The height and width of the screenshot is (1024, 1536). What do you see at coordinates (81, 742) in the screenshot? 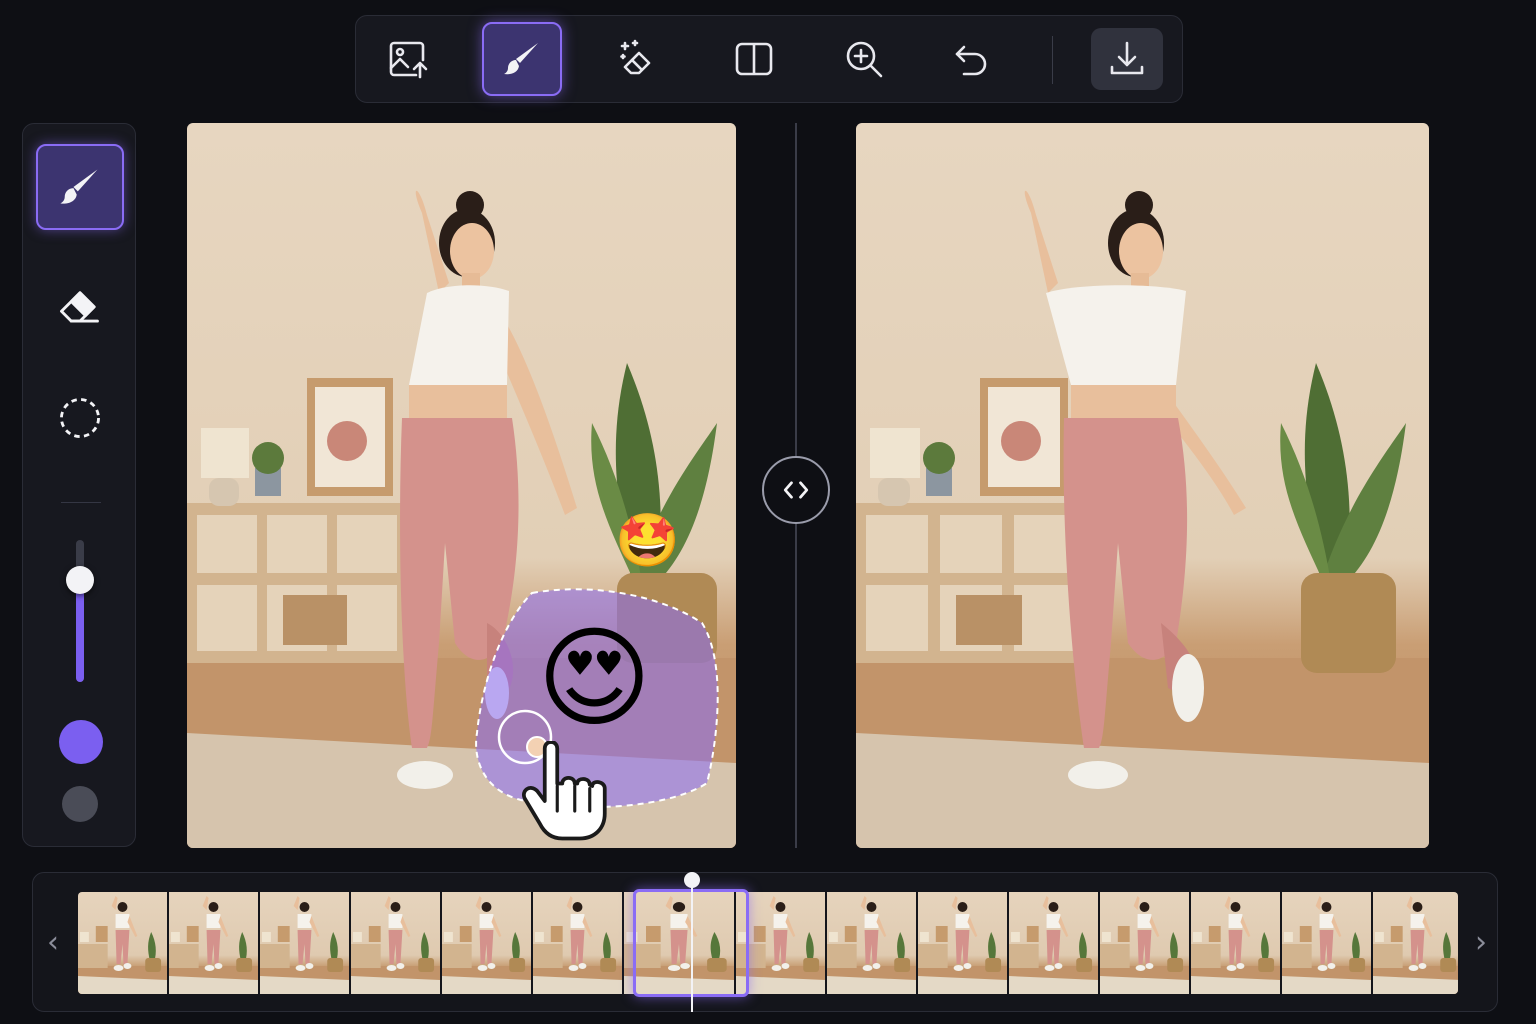
I see `primary-color-swatch` at bounding box center [81, 742].